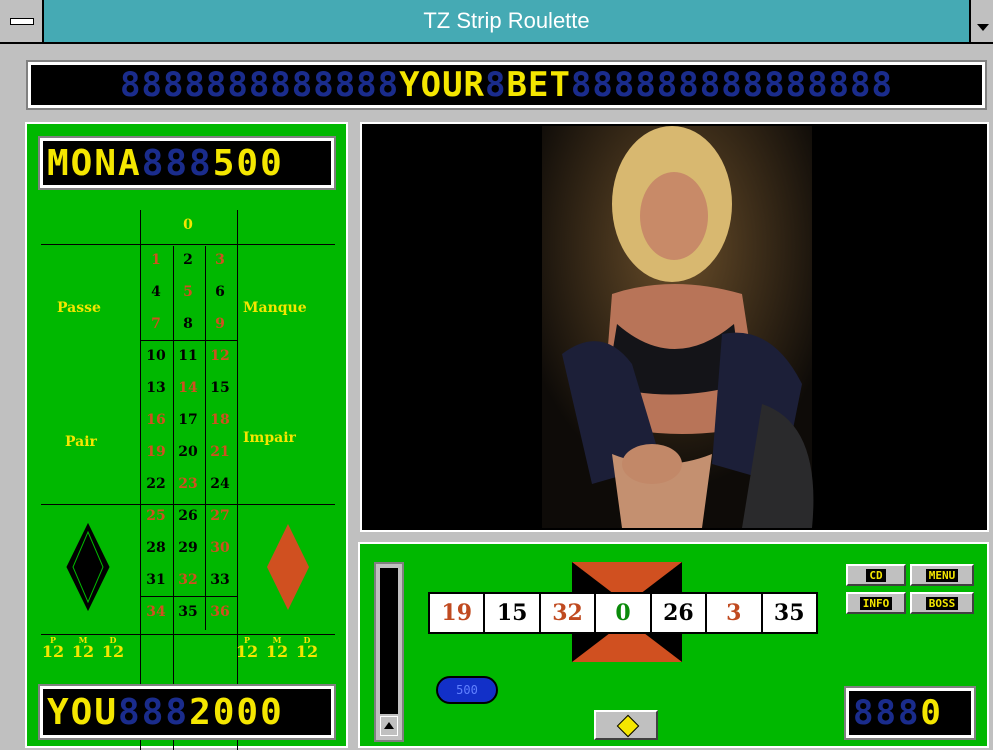 This screenshot has width=993, height=750. I want to click on cd-button: CD, so click(876, 575).